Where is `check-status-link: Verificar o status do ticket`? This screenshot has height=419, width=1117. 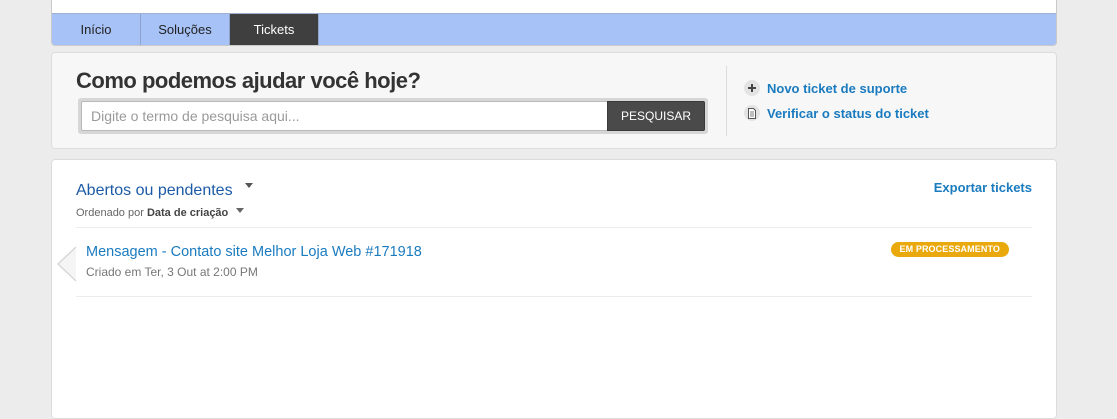
check-status-link: Verificar o status do ticket is located at coordinates (836, 113).